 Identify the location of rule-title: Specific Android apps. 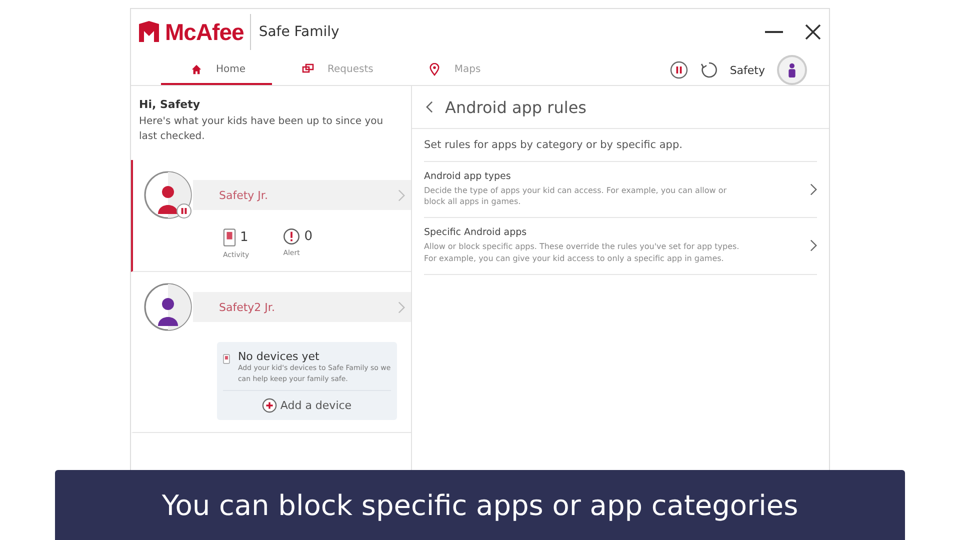
(476, 232).